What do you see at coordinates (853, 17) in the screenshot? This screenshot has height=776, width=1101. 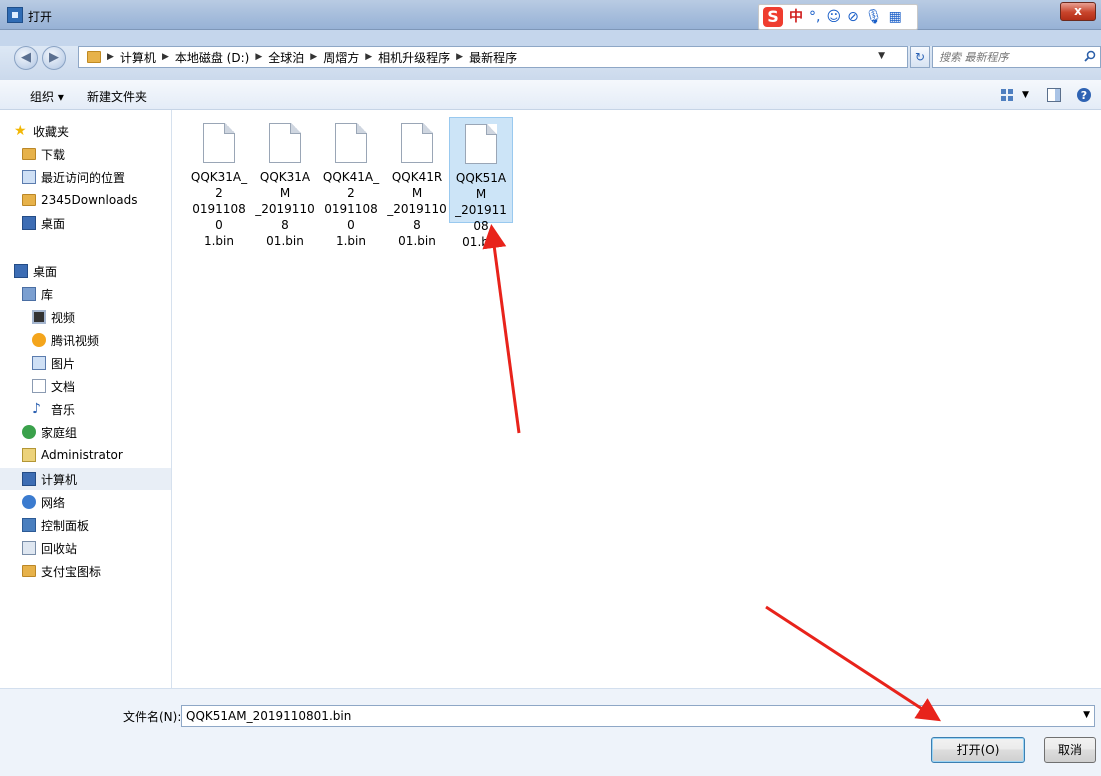 I see `ime-skin-icon: ⊘` at bounding box center [853, 17].